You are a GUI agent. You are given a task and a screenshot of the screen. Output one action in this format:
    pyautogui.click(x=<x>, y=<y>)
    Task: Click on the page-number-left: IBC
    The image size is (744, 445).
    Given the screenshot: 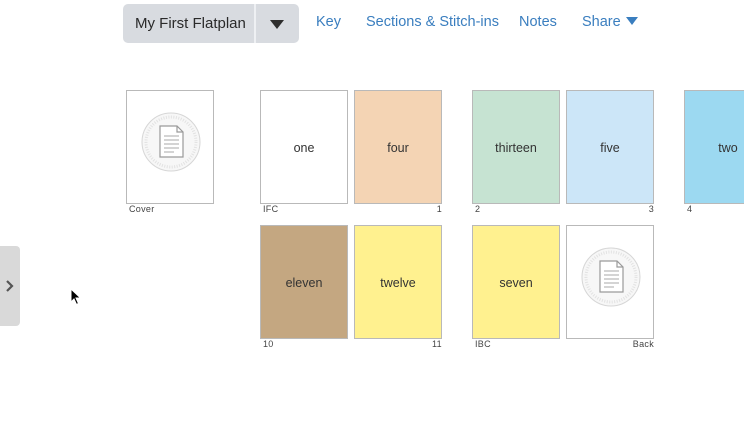 What is the action you would take?
    pyautogui.click(x=483, y=344)
    